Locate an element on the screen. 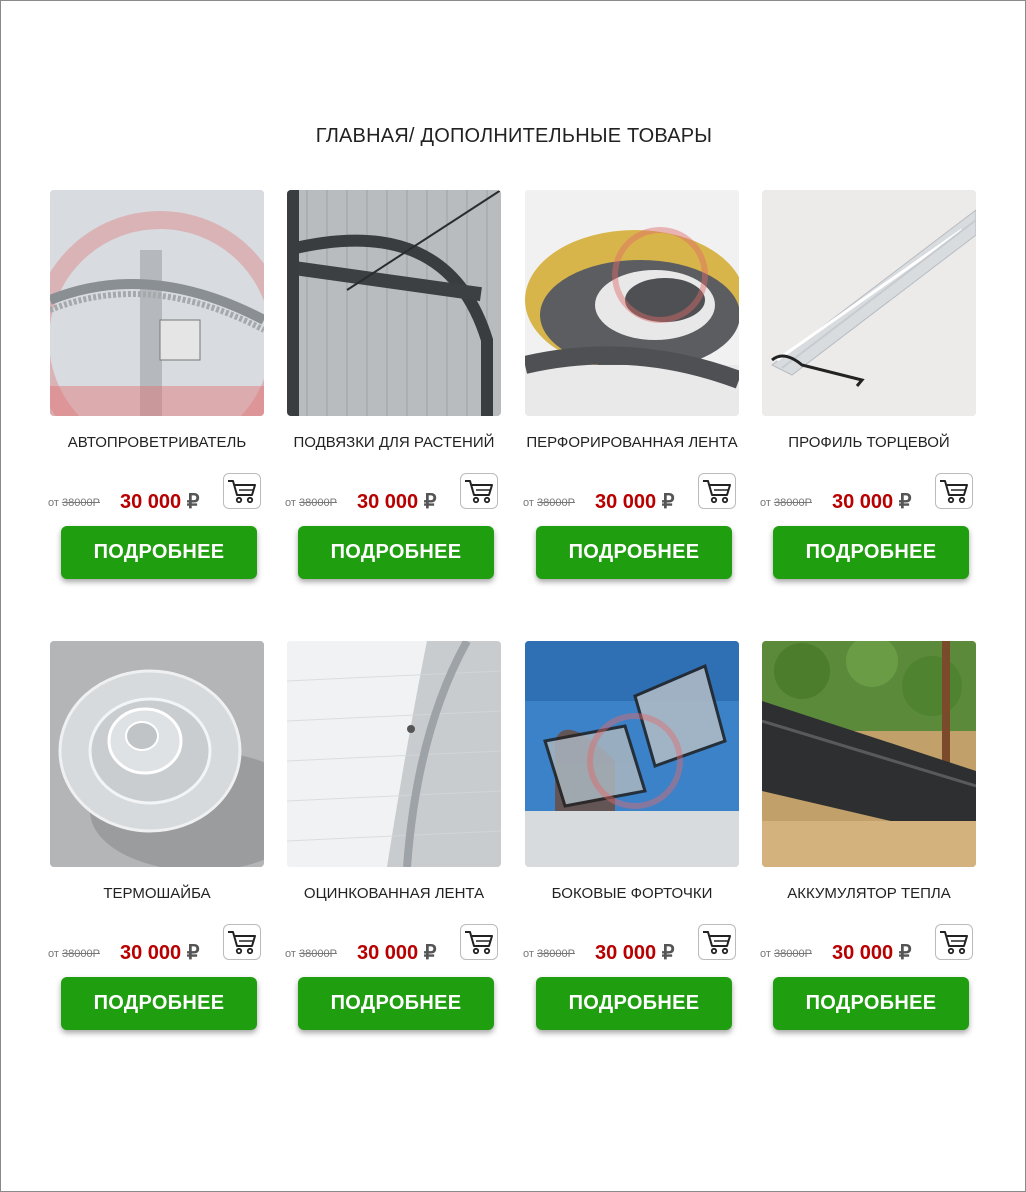  side-vents-photo is located at coordinates (632, 754).